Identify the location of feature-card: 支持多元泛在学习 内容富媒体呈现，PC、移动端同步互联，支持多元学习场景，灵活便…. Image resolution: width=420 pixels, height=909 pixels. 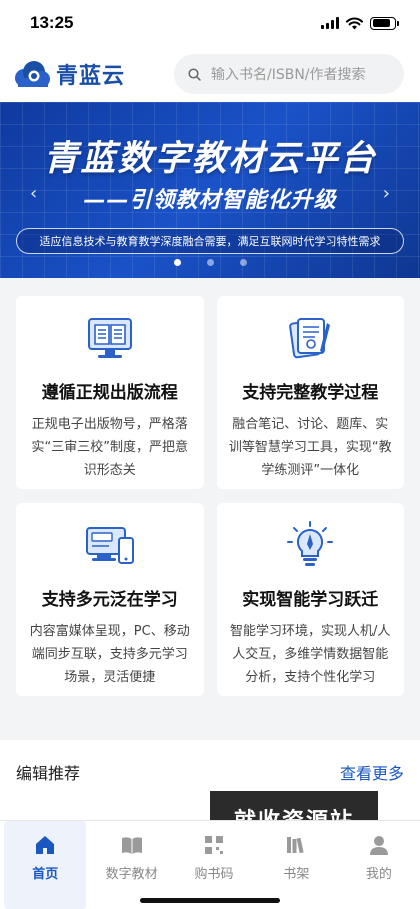
(110, 599).